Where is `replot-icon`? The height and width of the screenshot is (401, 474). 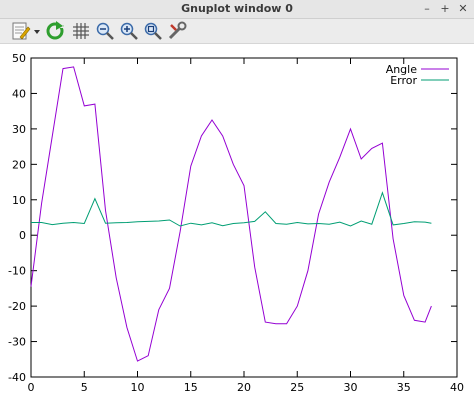 replot-icon is located at coordinates (55, 30).